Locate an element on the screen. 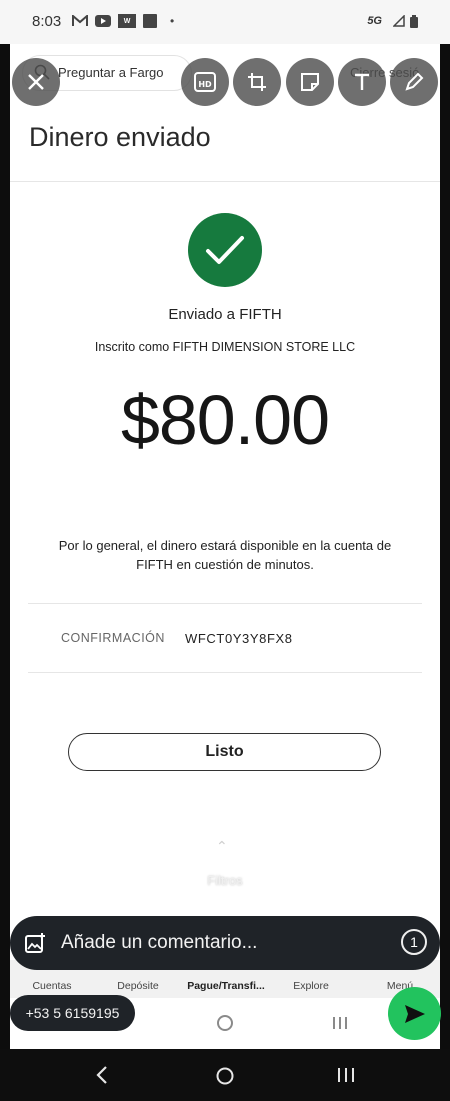  sent-amount: $80.00 is located at coordinates (225, 420).